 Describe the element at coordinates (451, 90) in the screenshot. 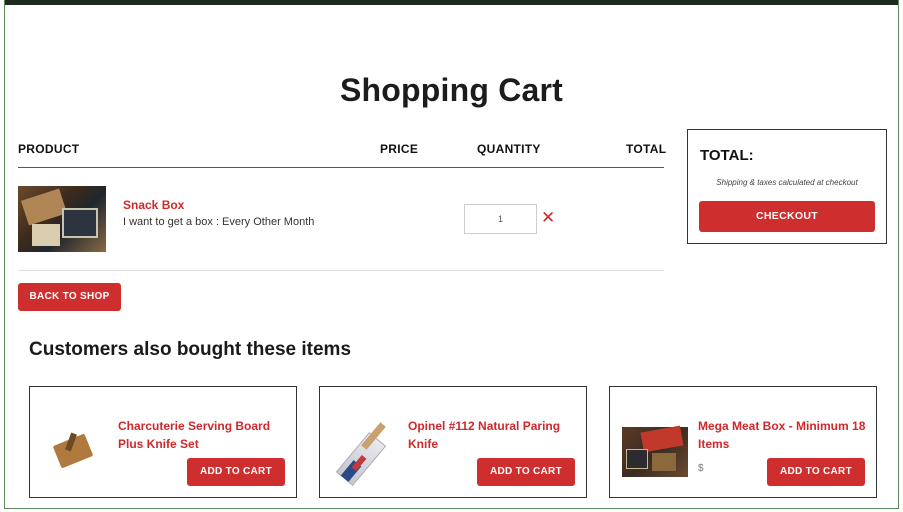

I see `page-title: Shopping Cart` at that location.